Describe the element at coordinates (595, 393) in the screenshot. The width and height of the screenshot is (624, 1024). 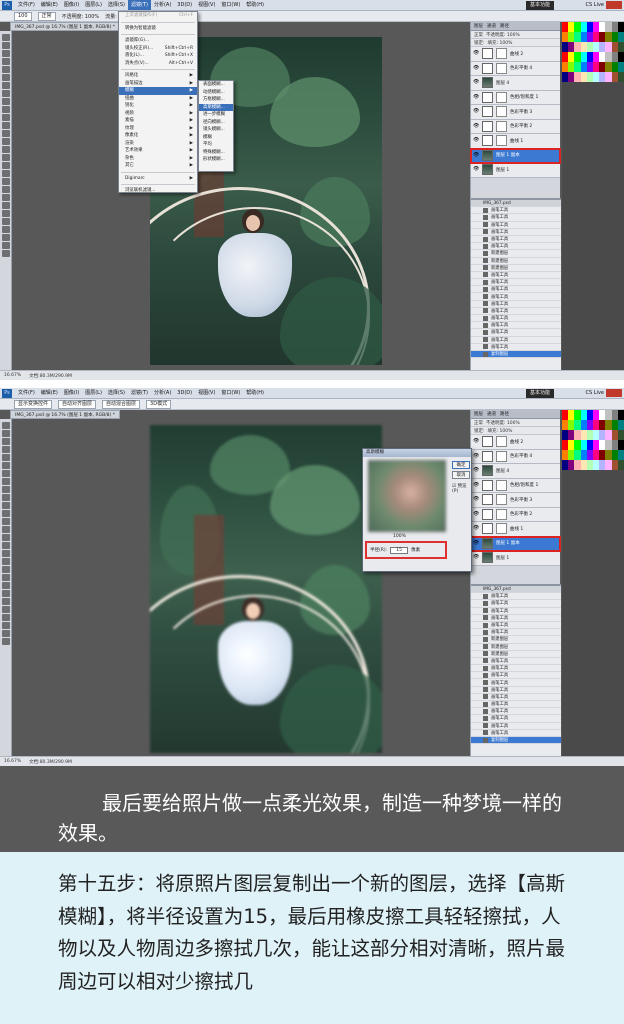
I see `cs-live-button-2: CS Live` at that location.